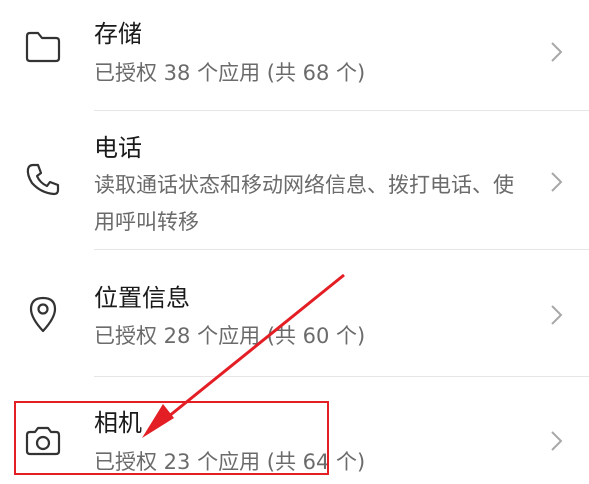 The width and height of the screenshot is (589, 484). I want to click on permission-subtitle: 已授权 38 个应用 (共 68 个), so click(230, 73).